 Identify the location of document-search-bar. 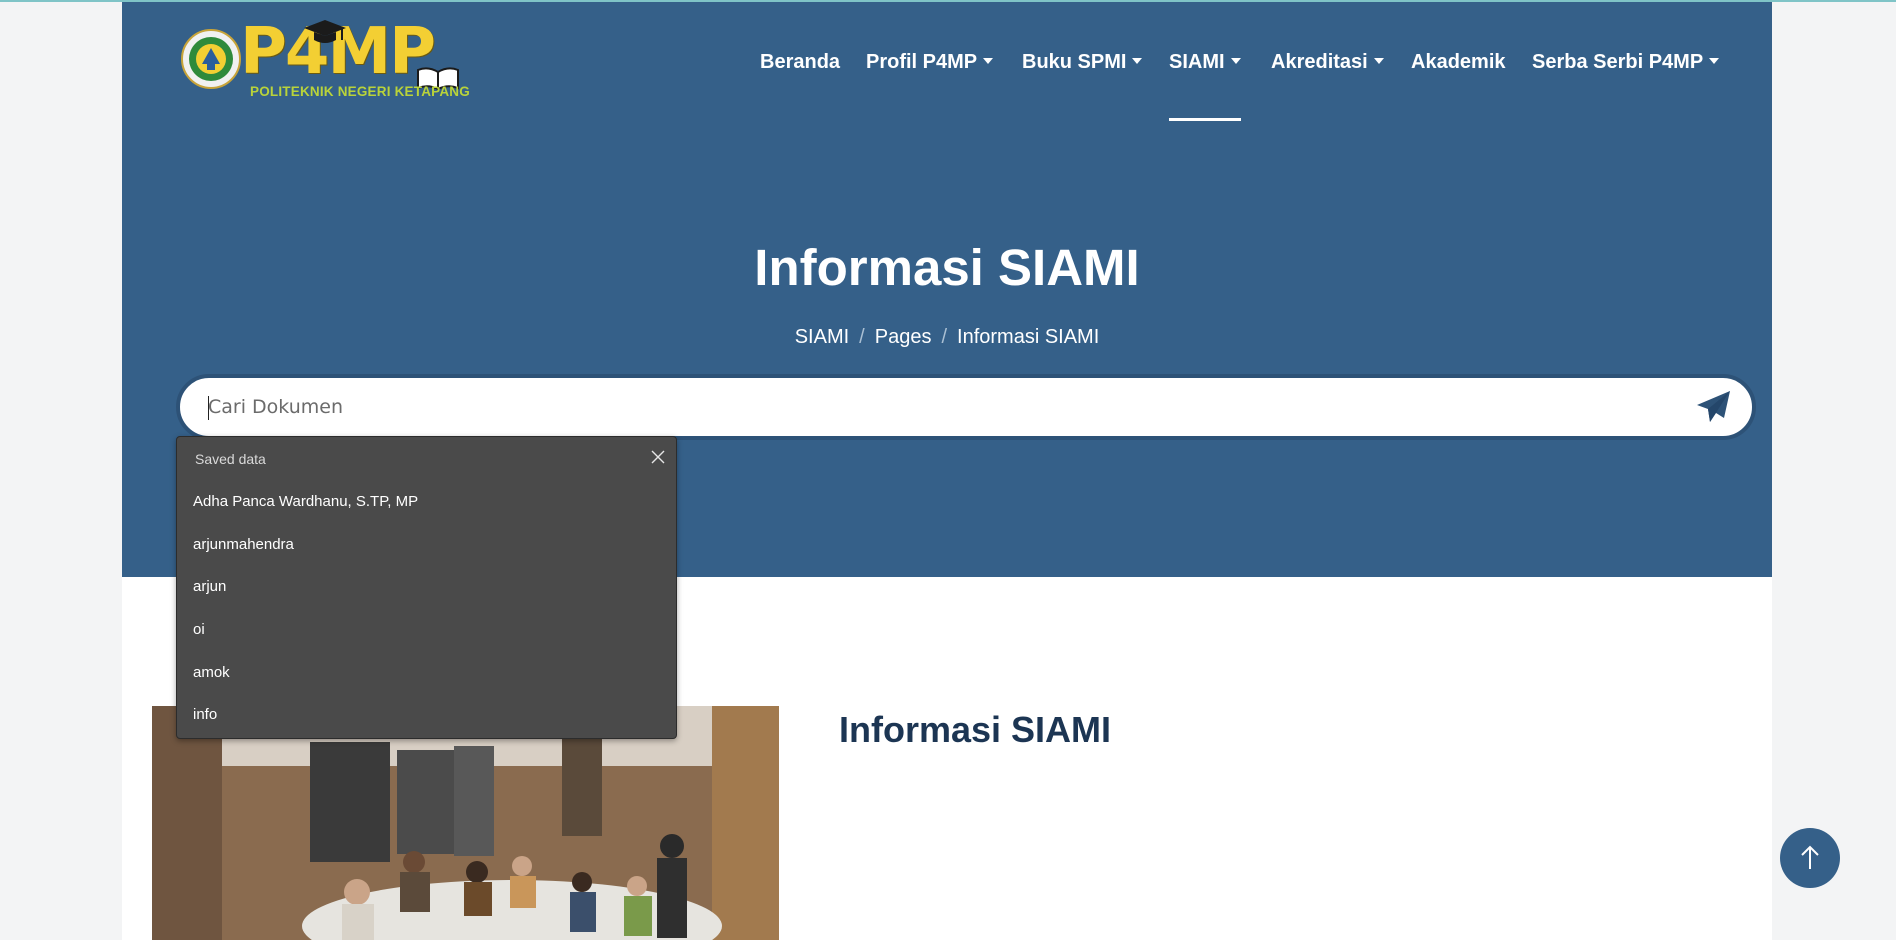
(966, 407).